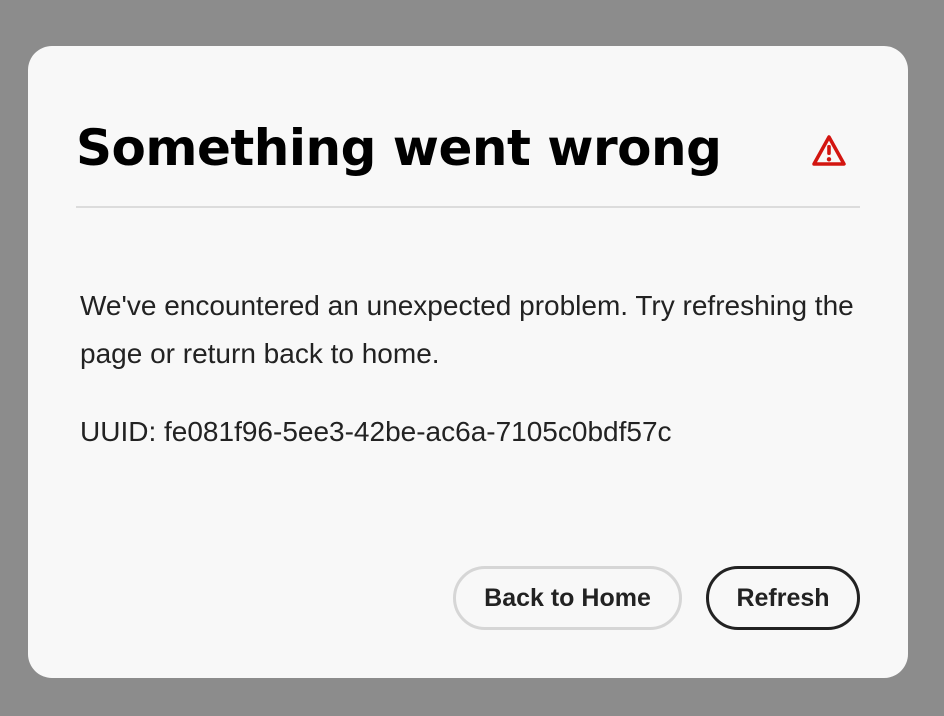 This screenshot has width=944, height=716. I want to click on dialog-title: Something went wrong, so click(399, 148).